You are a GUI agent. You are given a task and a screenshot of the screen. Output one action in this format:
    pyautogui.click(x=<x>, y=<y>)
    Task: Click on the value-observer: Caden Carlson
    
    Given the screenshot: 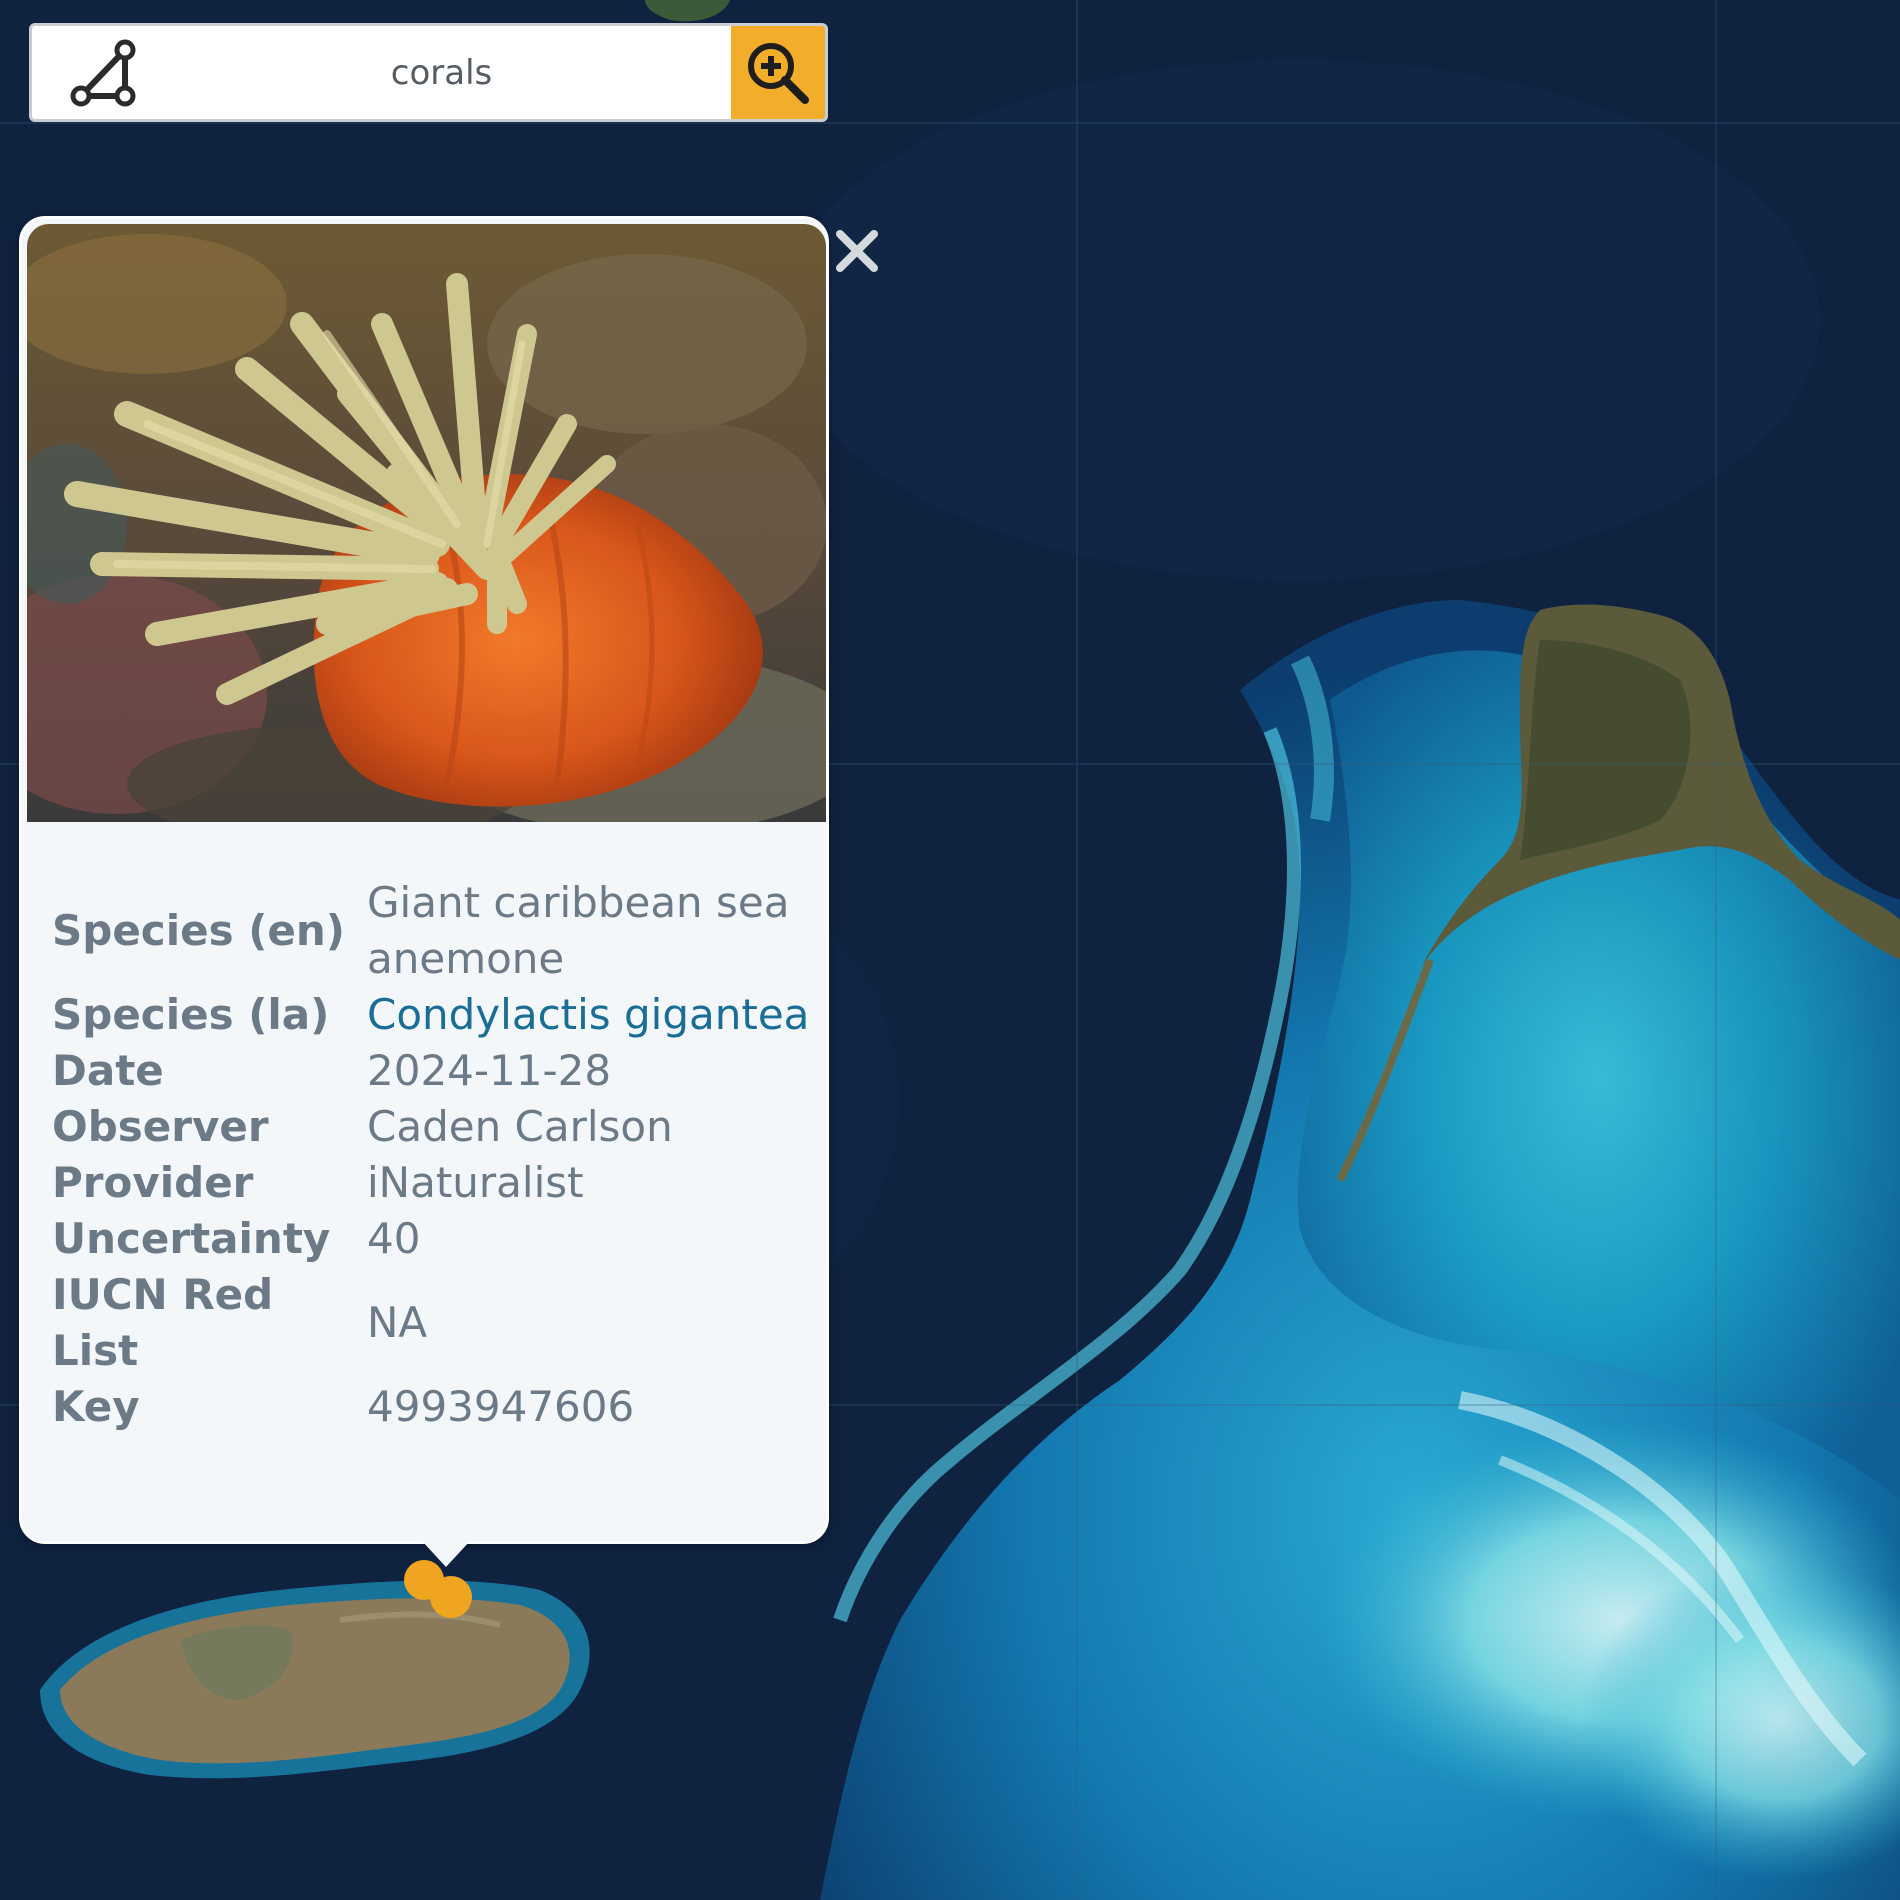 What is the action you would take?
    pyautogui.click(x=520, y=1126)
    